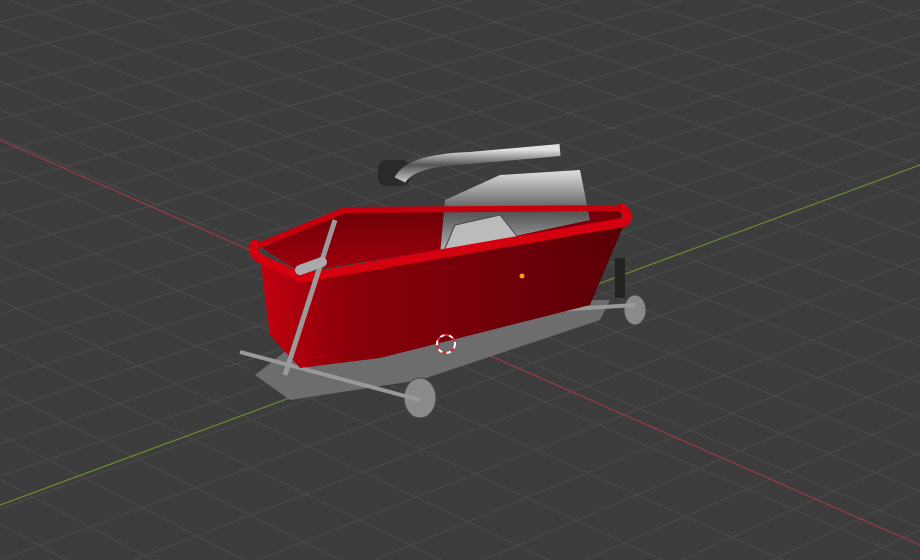  Describe the element at coordinates (635, 310) in the screenshot. I see `wheel` at that location.